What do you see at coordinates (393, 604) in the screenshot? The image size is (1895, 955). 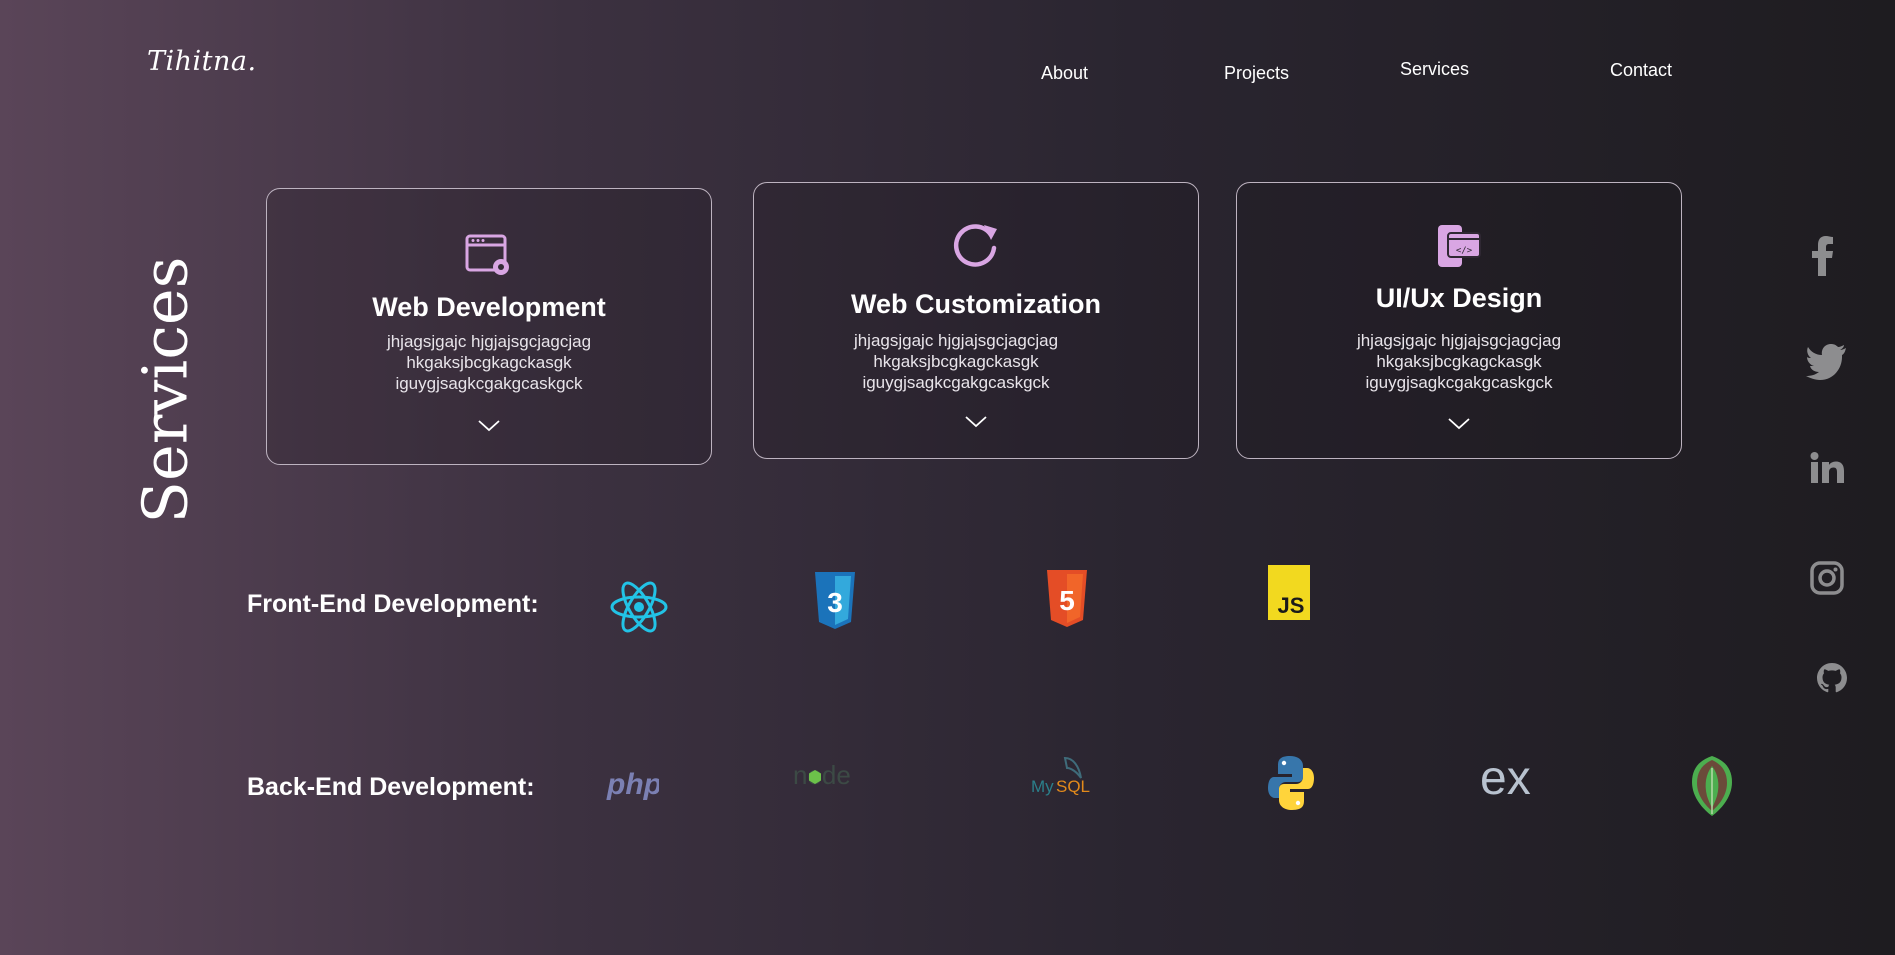 I see `frontend-label: Front-End Development:` at bounding box center [393, 604].